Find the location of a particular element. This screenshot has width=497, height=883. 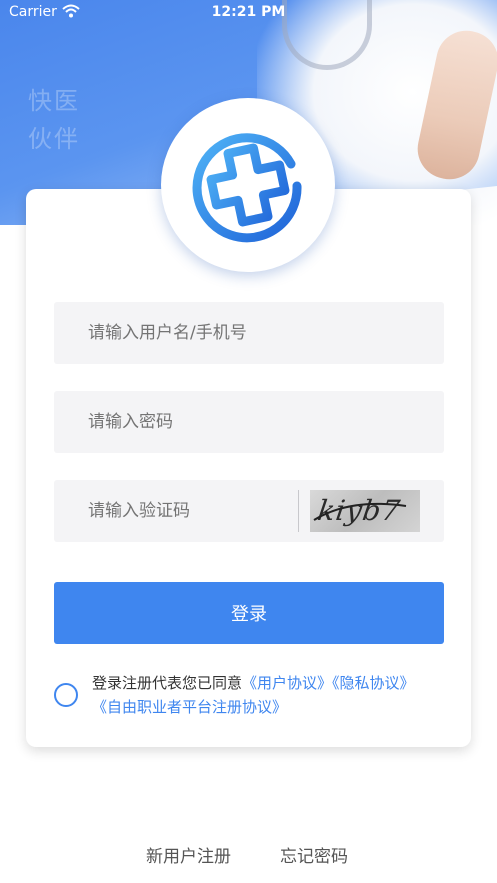

slogan-line-1: 快医 is located at coordinates (54, 101).